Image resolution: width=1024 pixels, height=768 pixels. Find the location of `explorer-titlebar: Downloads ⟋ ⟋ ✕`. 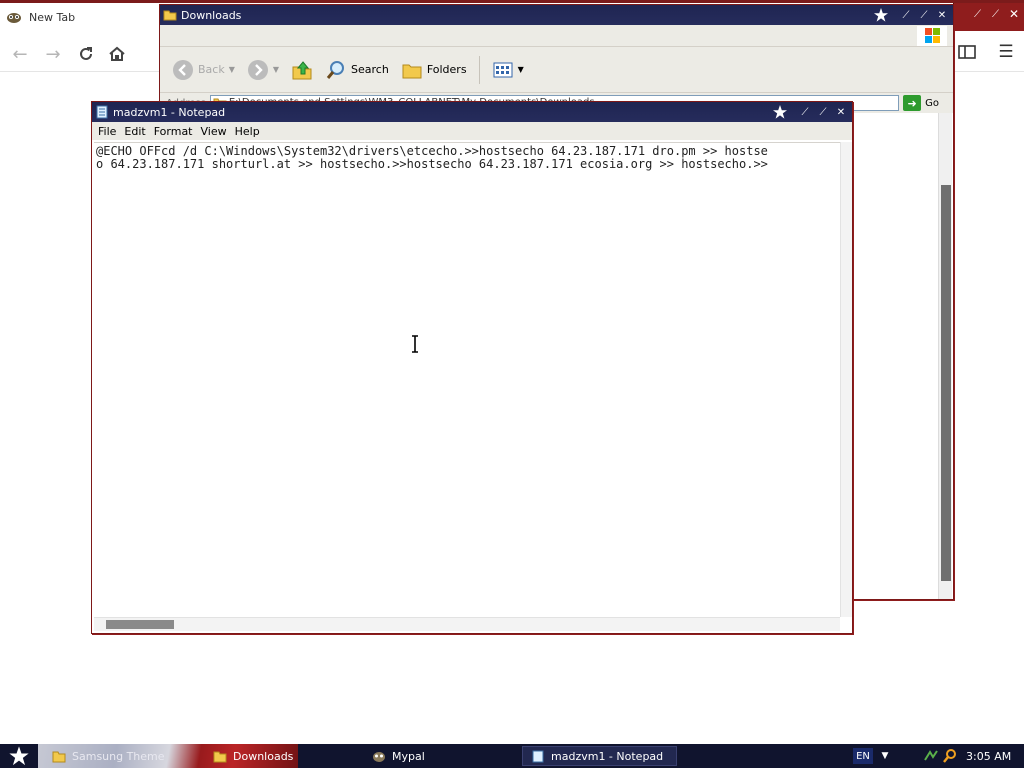

explorer-titlebar: Downloads ⟋ ⟋ ✕ is located at coordinates (556, 15).